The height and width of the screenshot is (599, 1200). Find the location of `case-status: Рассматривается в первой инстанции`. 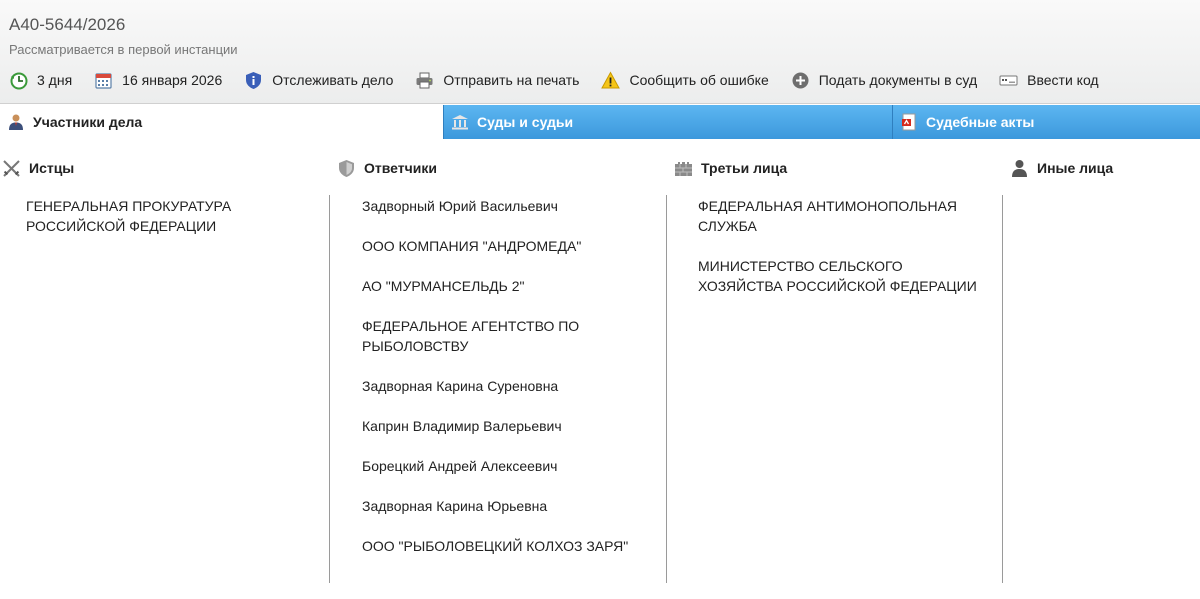

case-status: Рассматривается в первой инстанции is located at coordinates (123, 49).